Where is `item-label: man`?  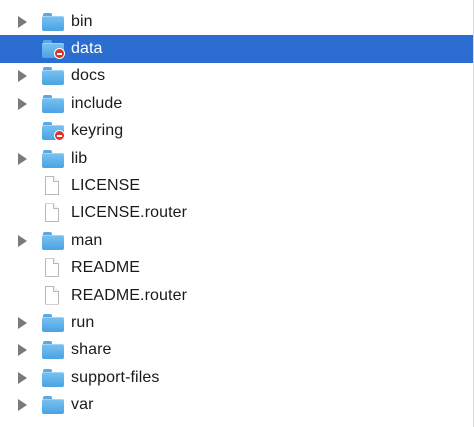
item-label: man is located at coordinates (87, 240).